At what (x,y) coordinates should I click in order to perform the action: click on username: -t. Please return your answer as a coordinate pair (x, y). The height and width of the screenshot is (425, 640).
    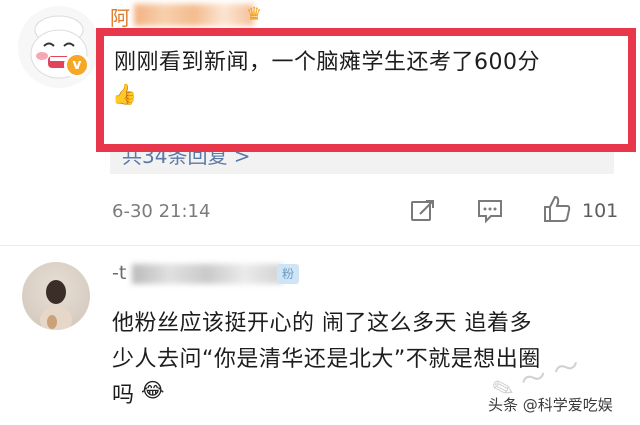
    Looking at the image, I should click on (119, 273).